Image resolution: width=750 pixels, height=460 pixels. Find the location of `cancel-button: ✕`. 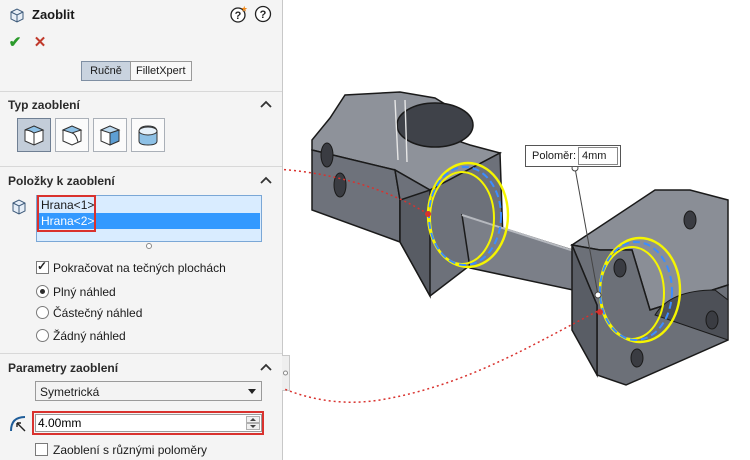

cancel-button: ✕ is located at coordinates (40, 43).